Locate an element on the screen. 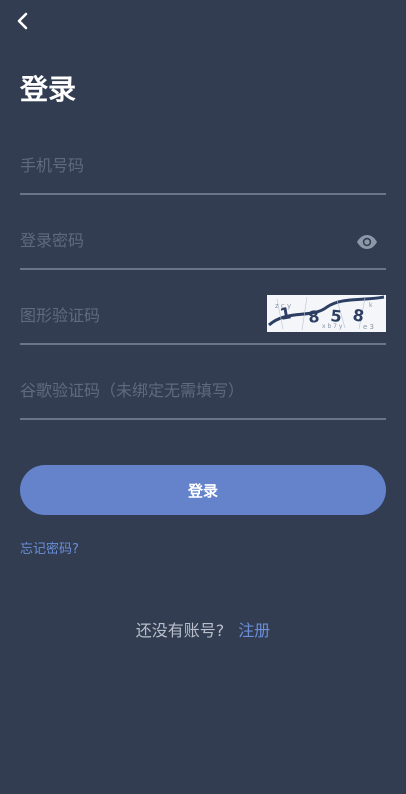 This screenshot has height=794, width=406. password-field is located at coordinates (203, 244).